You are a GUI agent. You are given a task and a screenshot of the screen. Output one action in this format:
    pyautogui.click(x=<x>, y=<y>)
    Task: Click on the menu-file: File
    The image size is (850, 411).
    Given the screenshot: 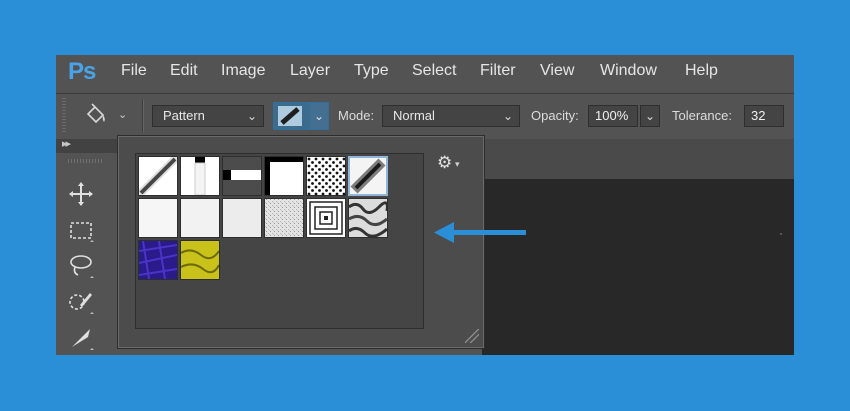 What is the action you would take?
    pyautogui.click(x=134, y=71)
    